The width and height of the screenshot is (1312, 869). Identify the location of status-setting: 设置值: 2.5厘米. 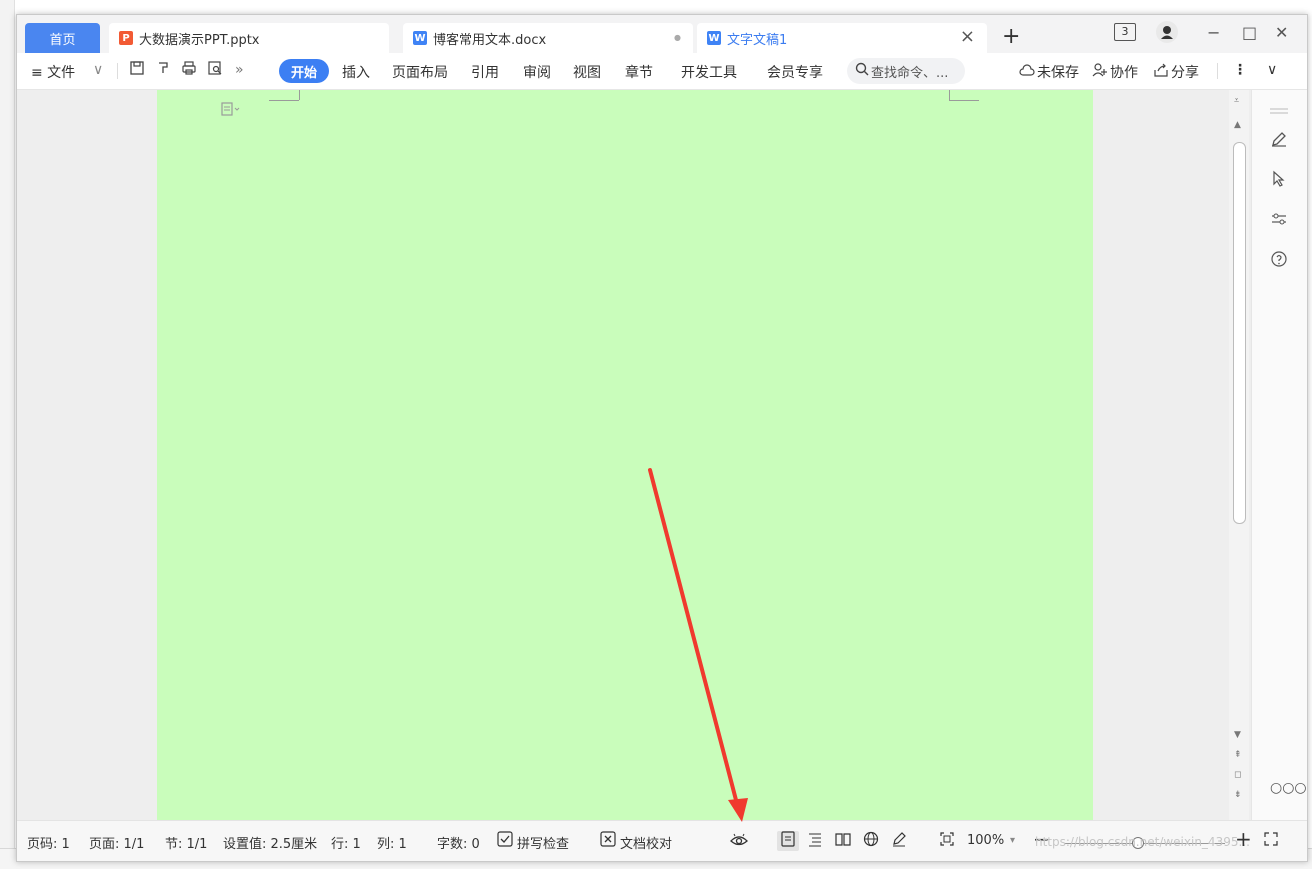
(270, 842).